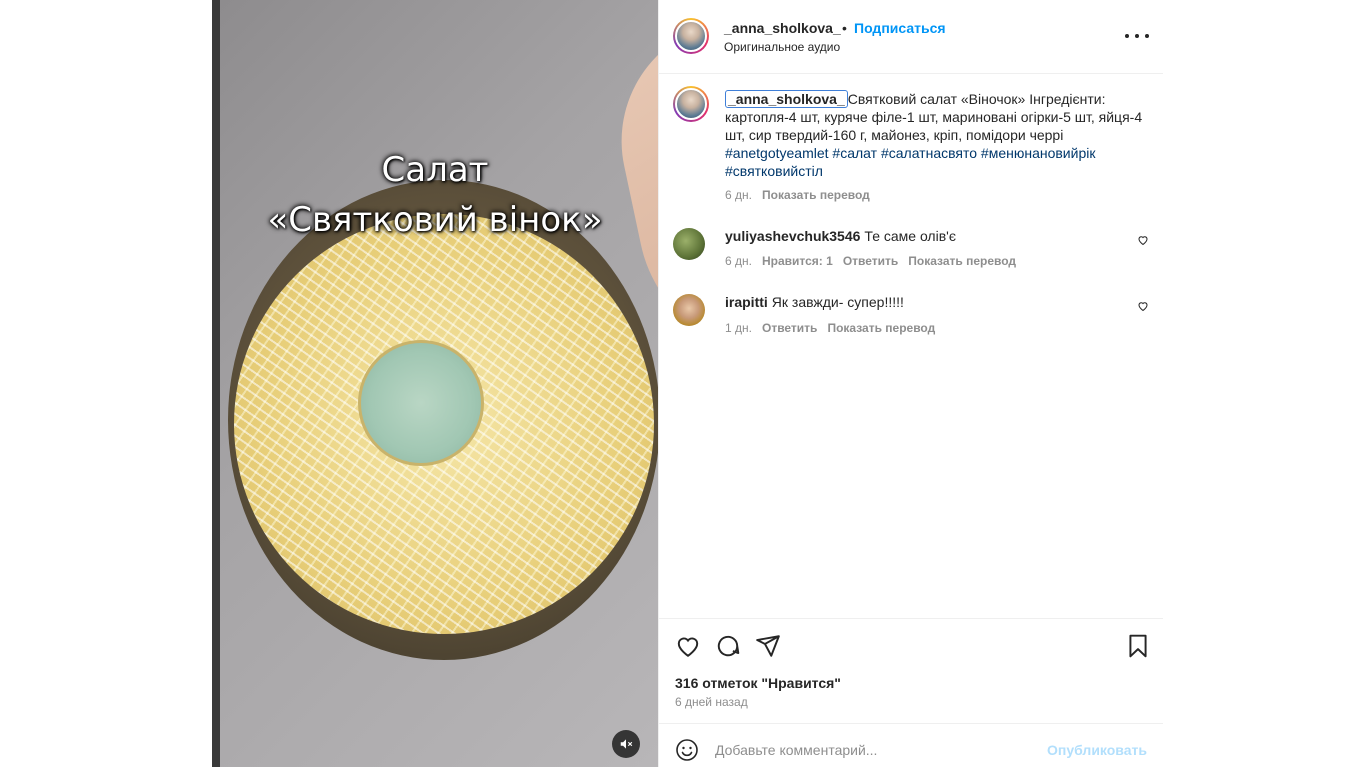 The height and width of the screenshot is (768, 1366). Describe the element at coordinates (758, 683) in the screenshot. I see `likes-count: 316 отметок "Нравится"` at that location.